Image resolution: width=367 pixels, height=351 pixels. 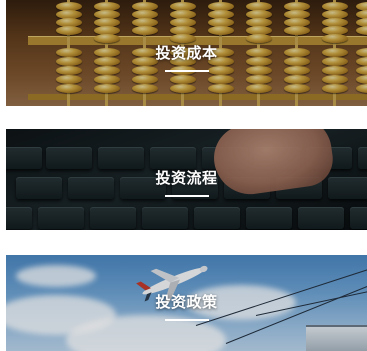 I want to click on card-title: 投资政策, so click(x=186, y=302).